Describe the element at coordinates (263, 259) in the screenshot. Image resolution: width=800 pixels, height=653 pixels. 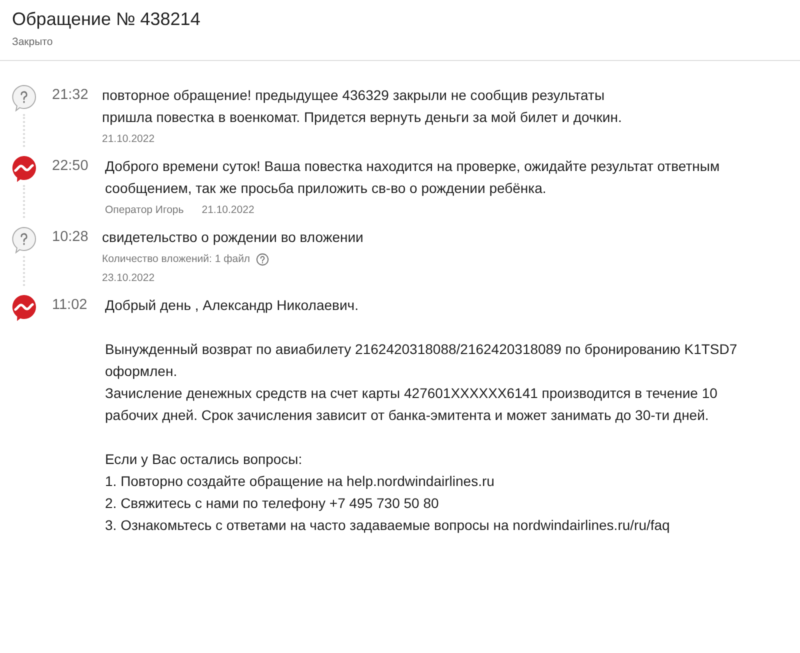
I see `help-icon` at that location.